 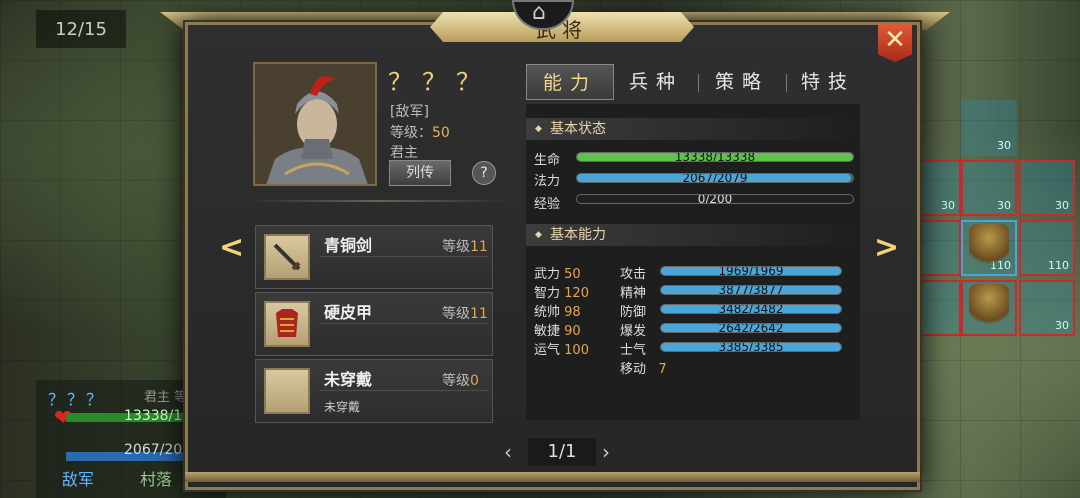 What do you see at coordinates (156, 479) in the screenshot?
I see `mini-terrain: 村落` at bounding box center [156, 479].